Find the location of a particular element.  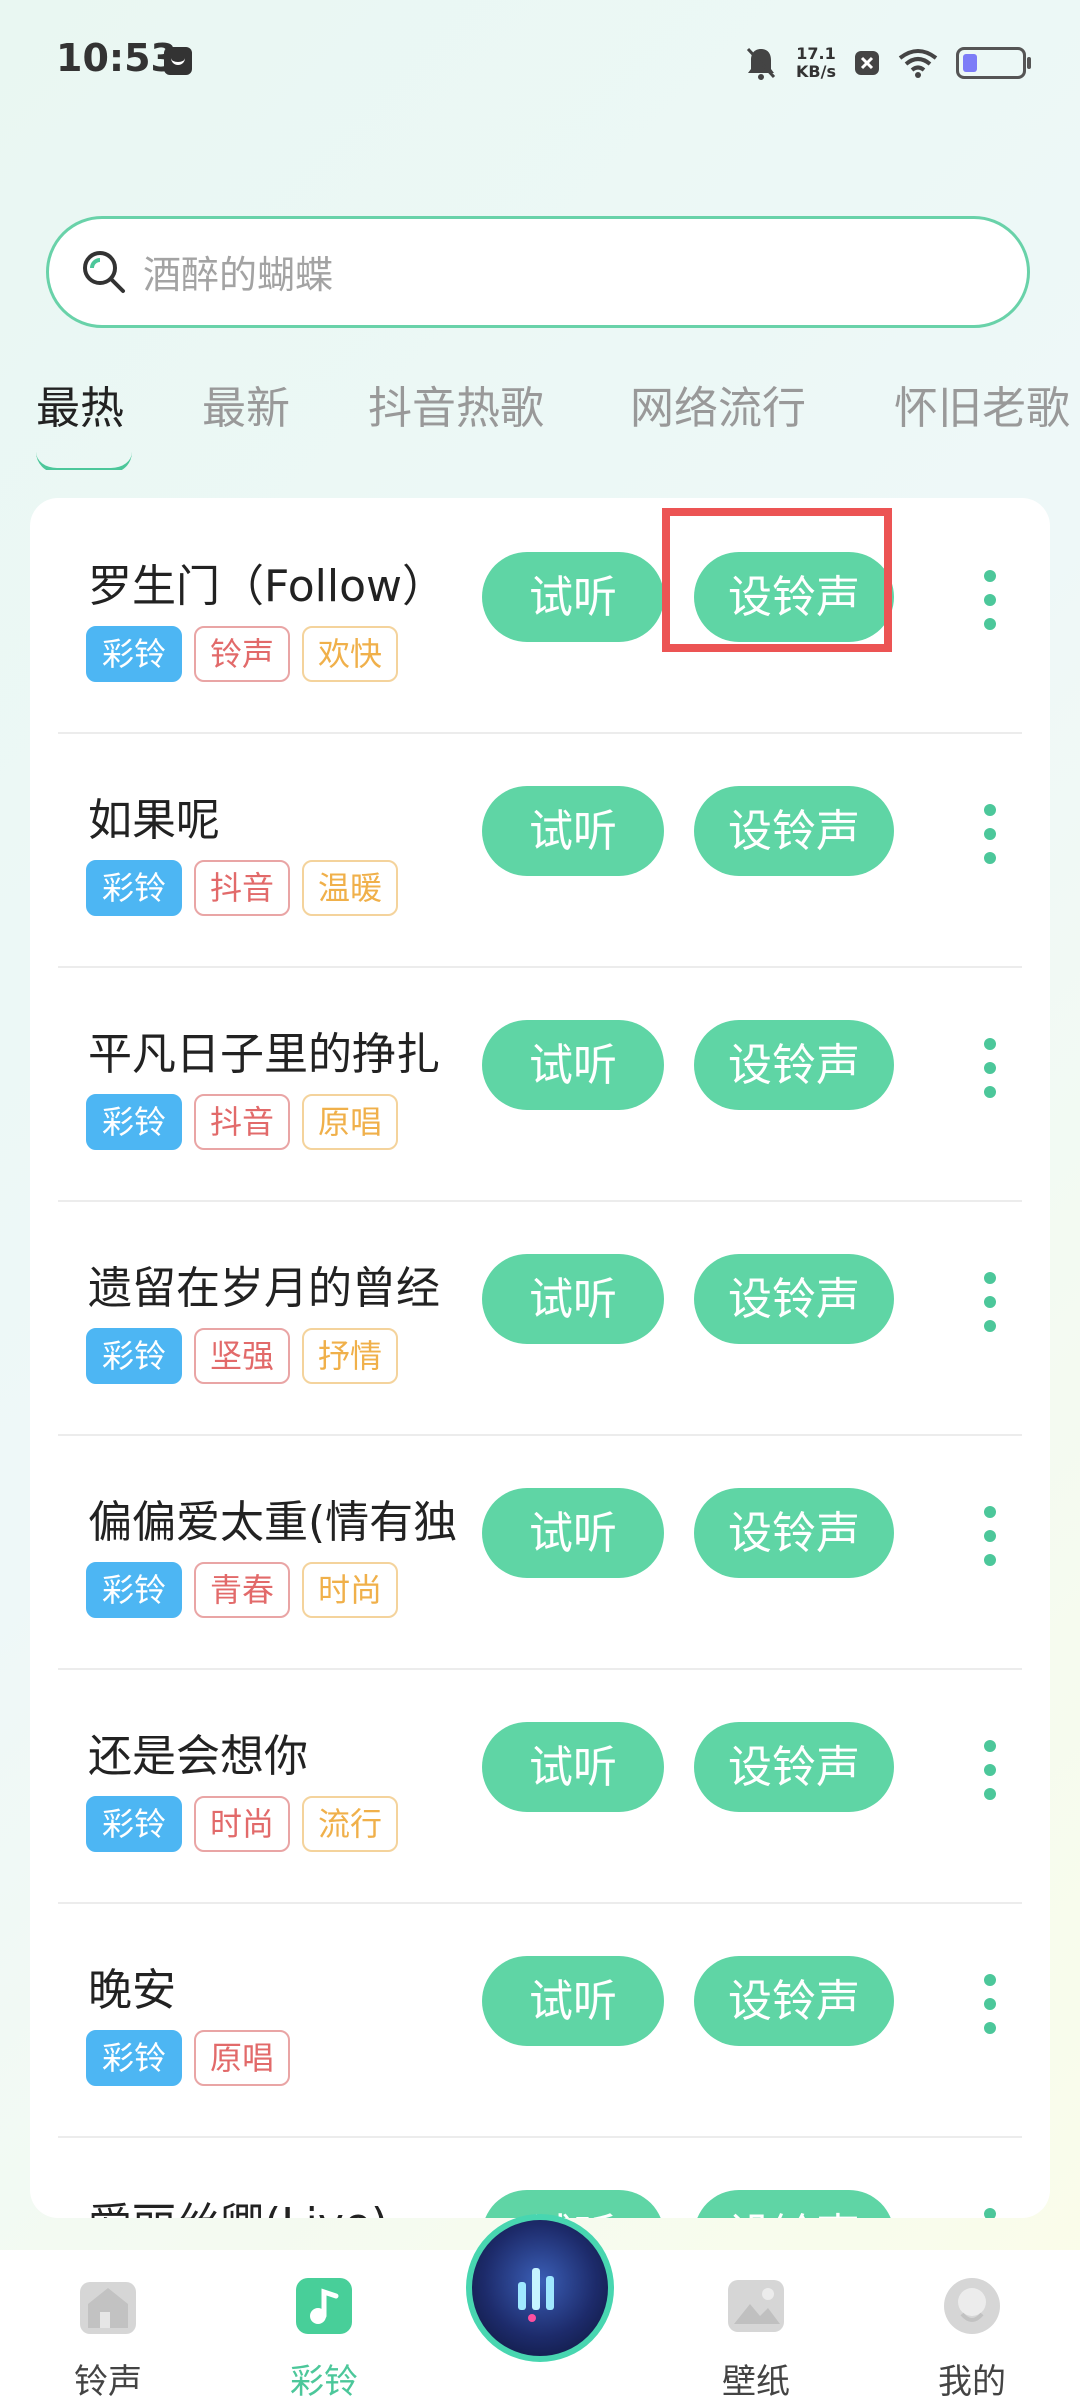

list-item: 如果呢 彩铃 抖音 温暖 试听 设铃声 is located at coordinates (540, 850).